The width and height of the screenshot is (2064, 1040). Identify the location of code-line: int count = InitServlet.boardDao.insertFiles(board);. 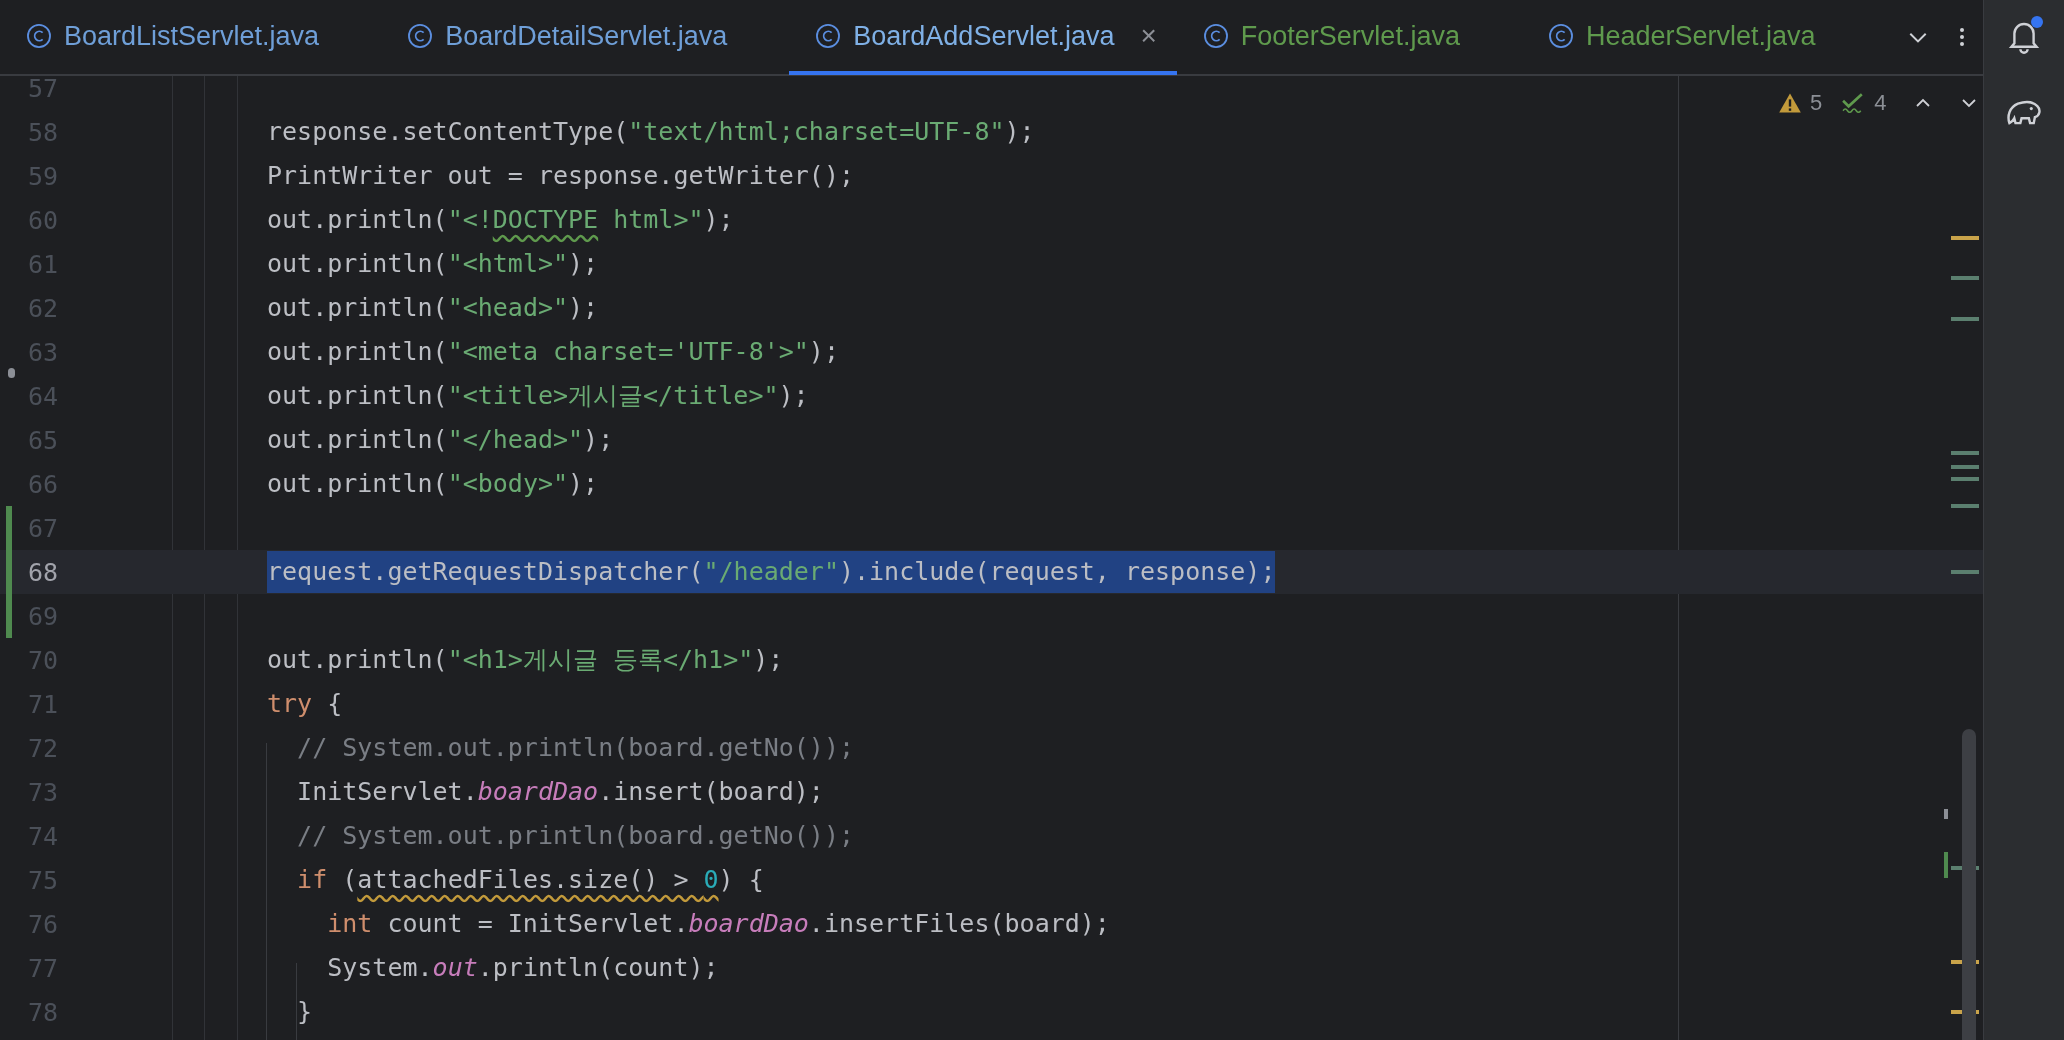
(718, 924).